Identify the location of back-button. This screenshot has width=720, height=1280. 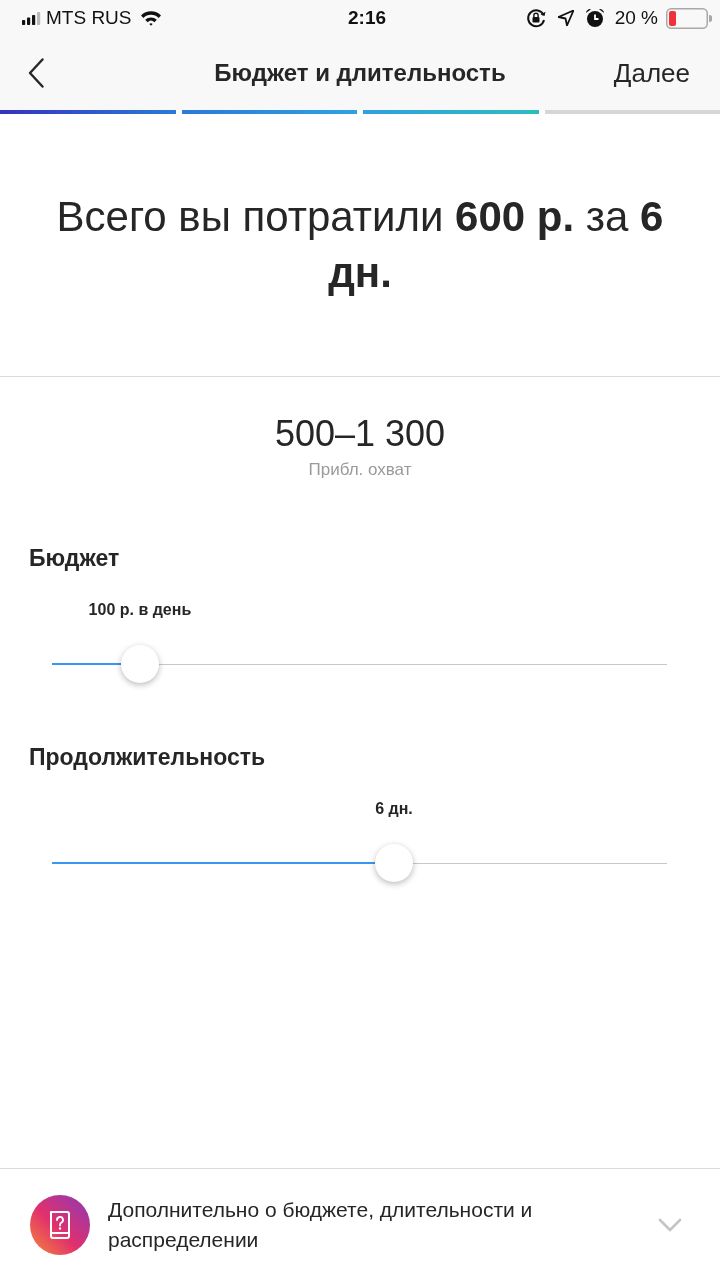
(36, 73).